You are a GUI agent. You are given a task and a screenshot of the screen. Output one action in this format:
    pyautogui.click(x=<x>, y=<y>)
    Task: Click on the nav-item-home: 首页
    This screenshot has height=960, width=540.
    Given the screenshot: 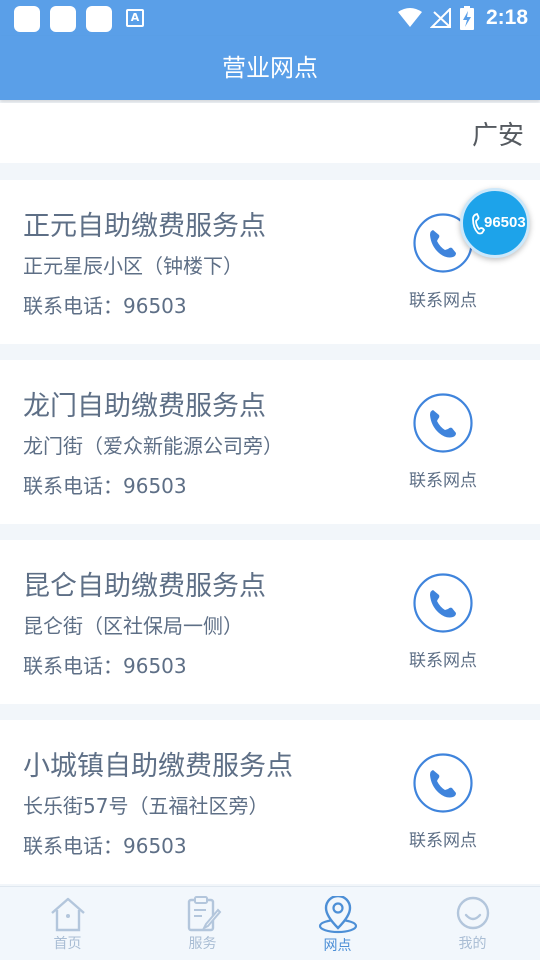 What is the action you would take?
    pyautogui.click(x=67, y=923)
    